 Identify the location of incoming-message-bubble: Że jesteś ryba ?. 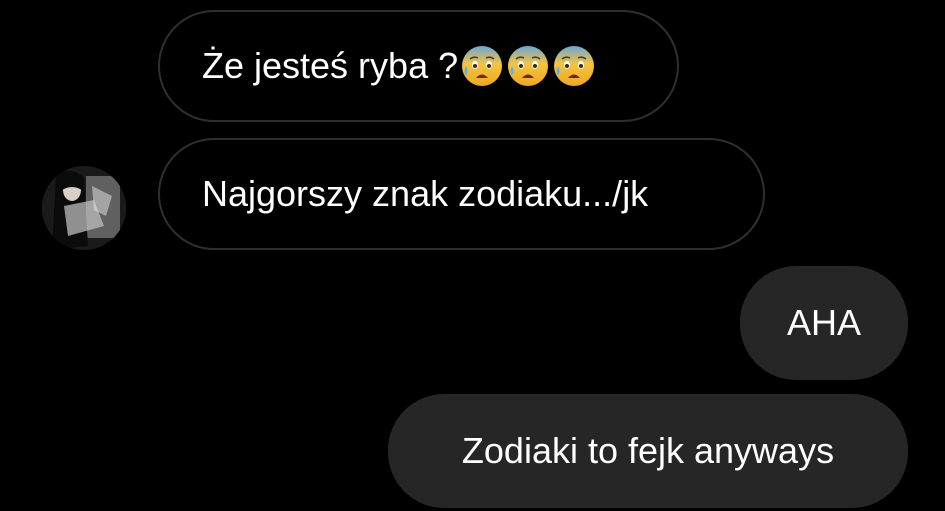
(418, 66).